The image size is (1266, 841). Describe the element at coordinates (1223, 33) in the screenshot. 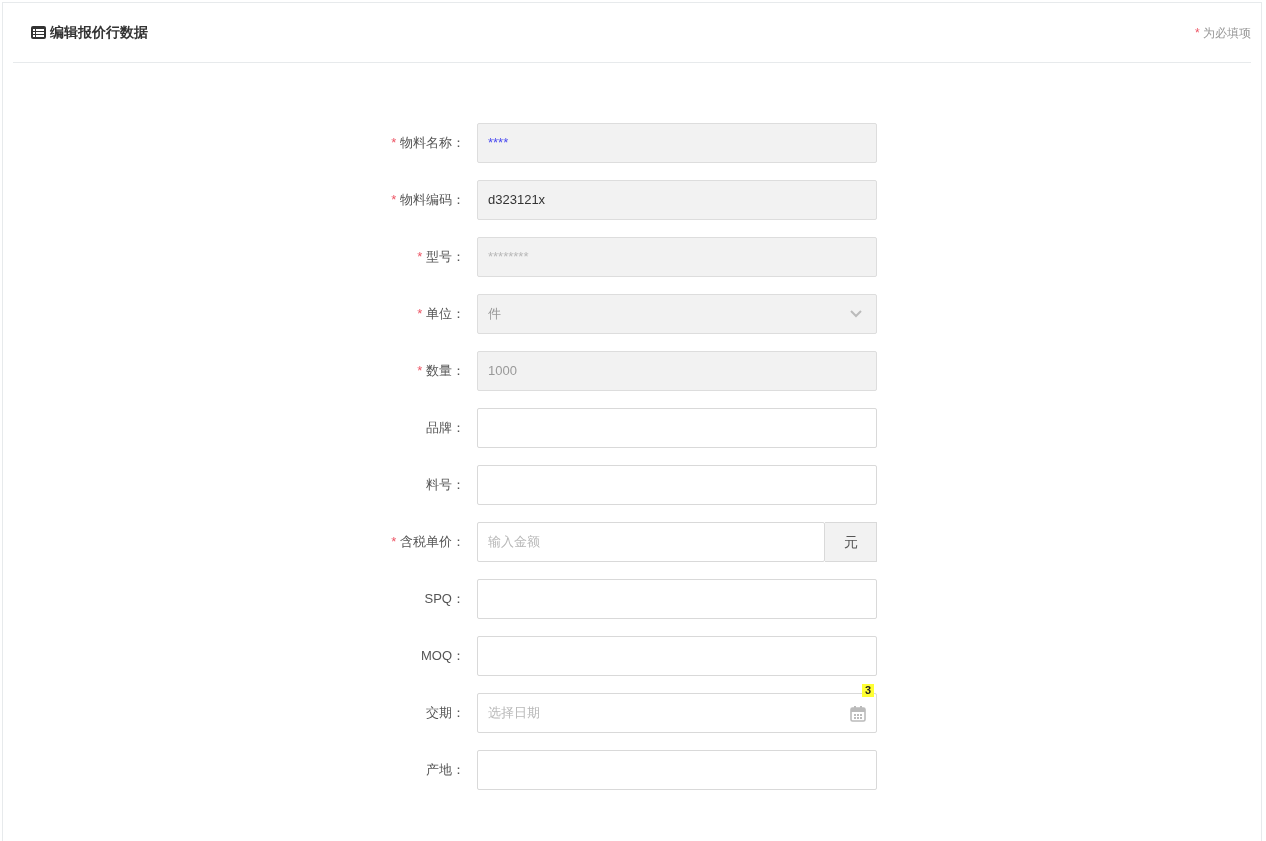

I see `required-note: * 为必填项` at that location.